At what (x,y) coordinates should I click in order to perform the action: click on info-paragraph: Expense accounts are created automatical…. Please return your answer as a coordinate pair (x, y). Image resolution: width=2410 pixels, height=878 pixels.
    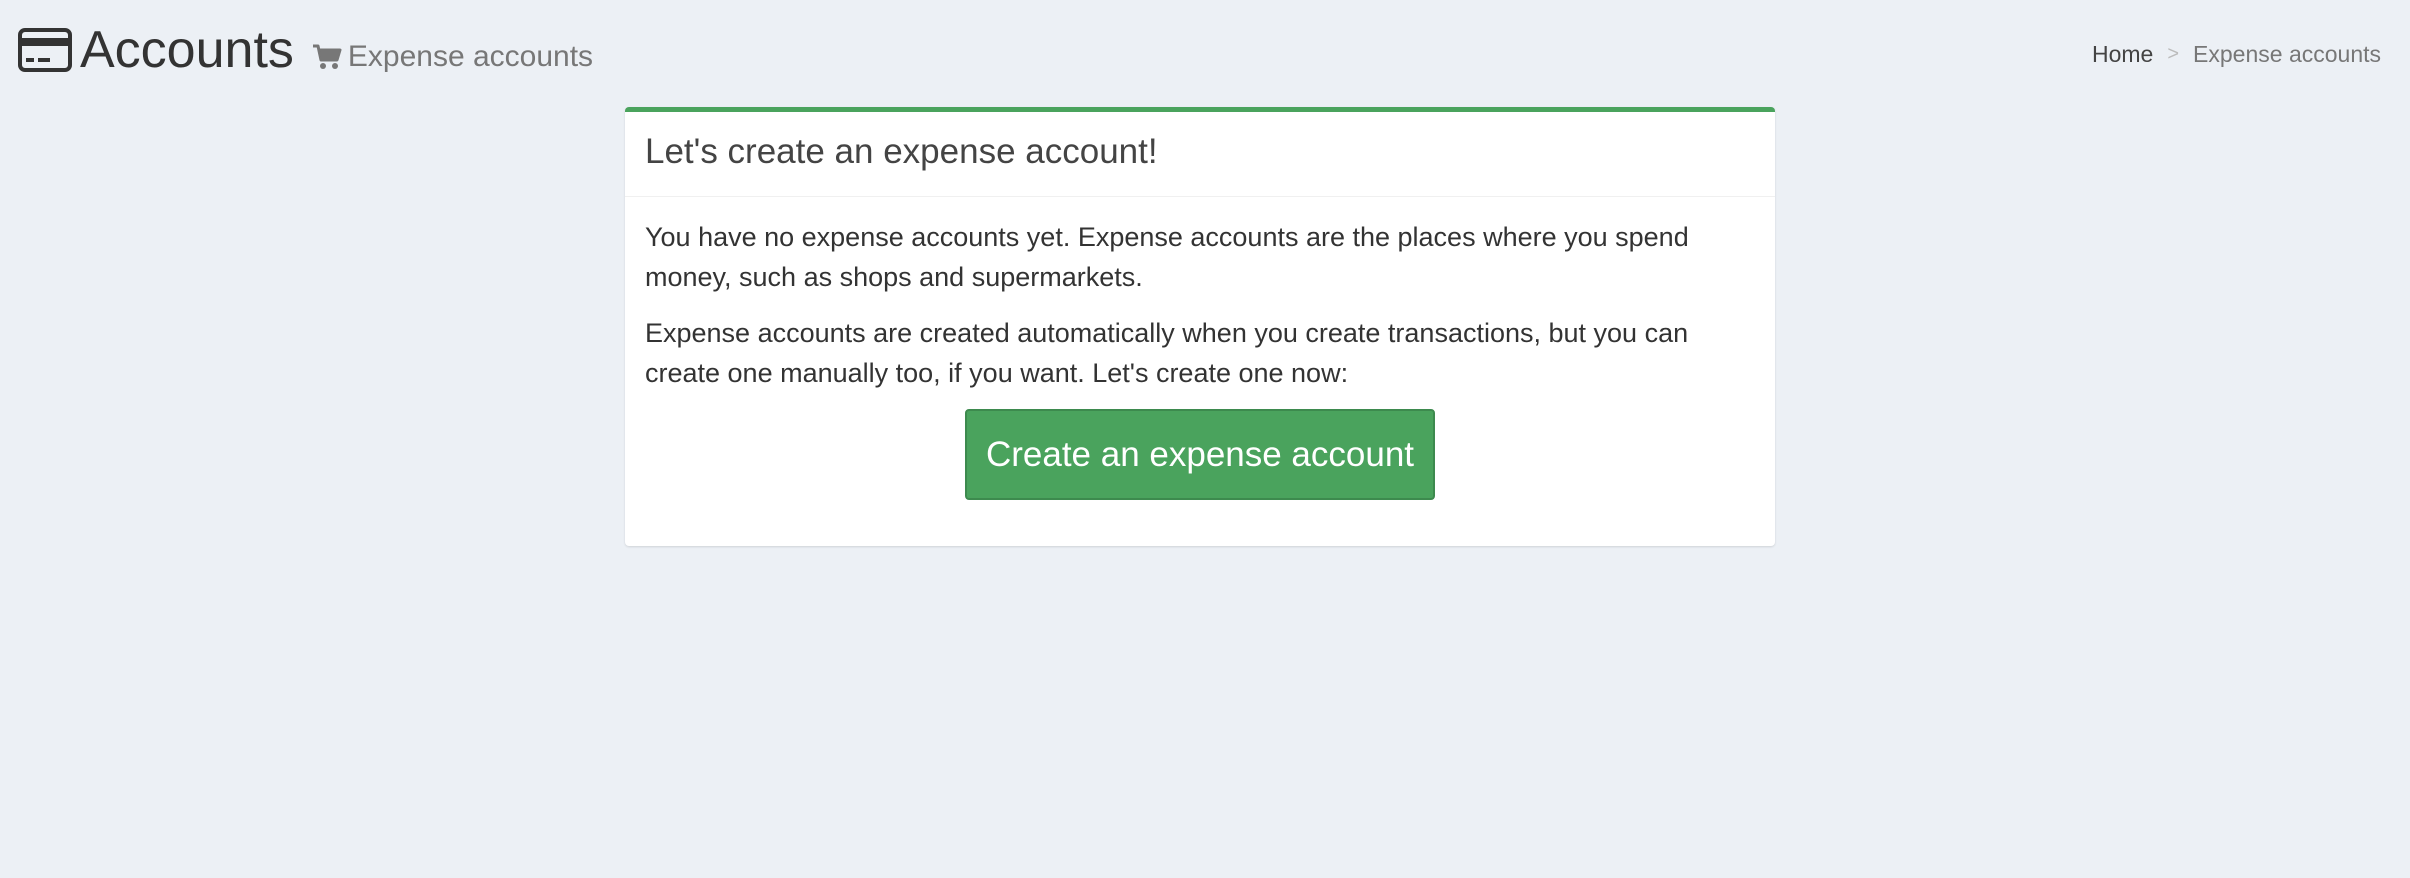
    Looking at the image, I should click on (1167, 353).